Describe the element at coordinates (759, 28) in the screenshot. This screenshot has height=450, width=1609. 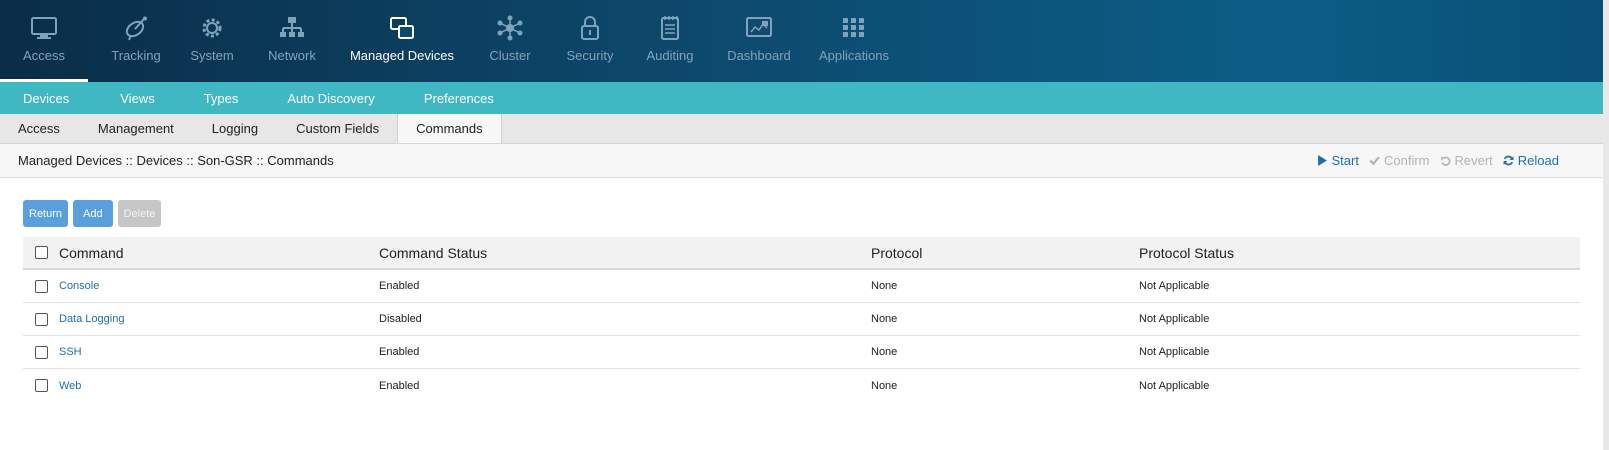
I see `dashboard-icon` at that location.